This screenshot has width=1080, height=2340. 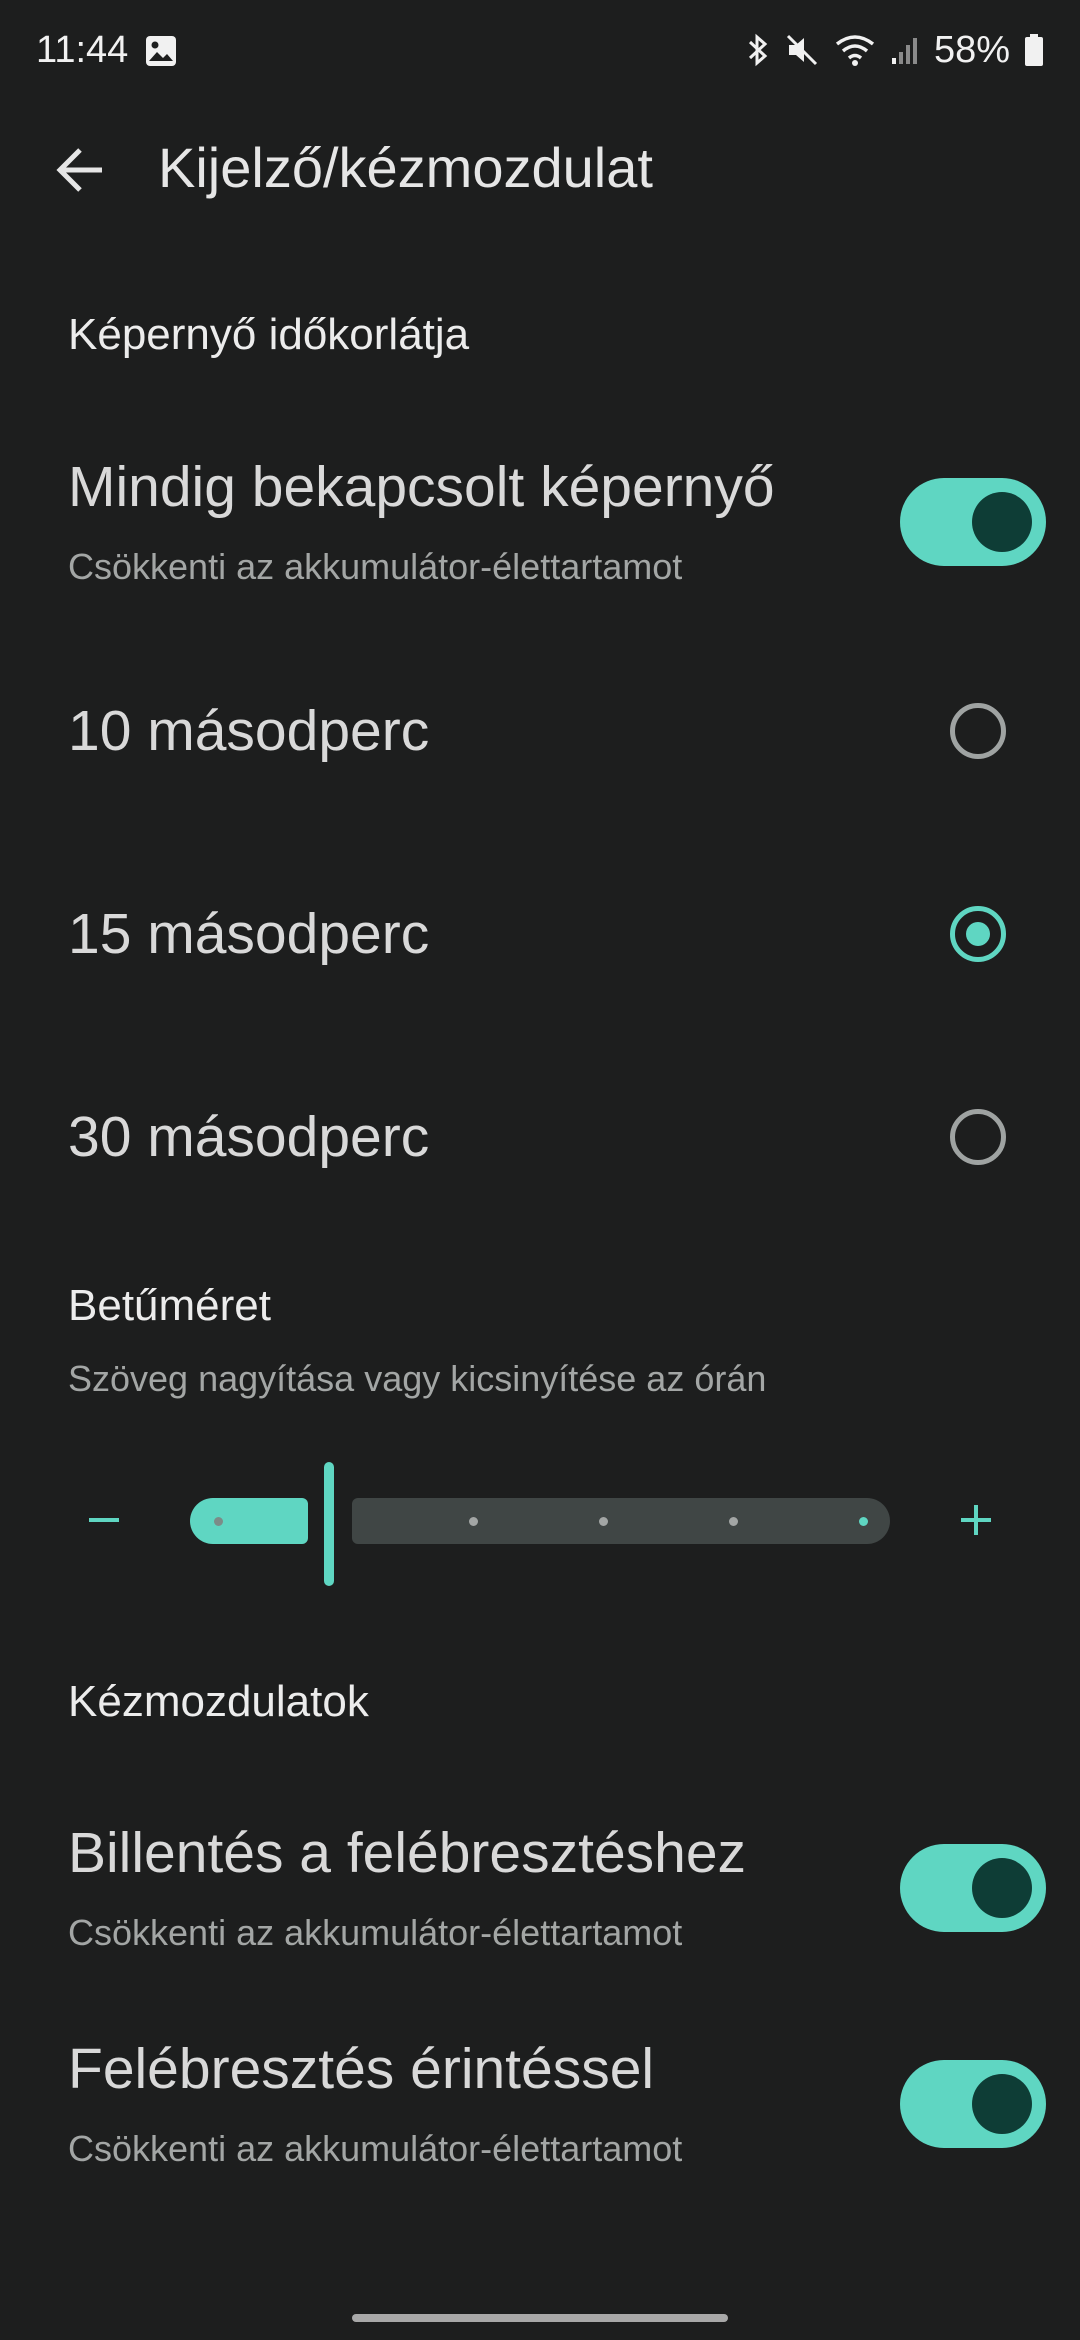 What do you see at coordinates (621, 1521) in the screenshot?
I see `slider-inactive-track` at bounding box center [621, 1521].